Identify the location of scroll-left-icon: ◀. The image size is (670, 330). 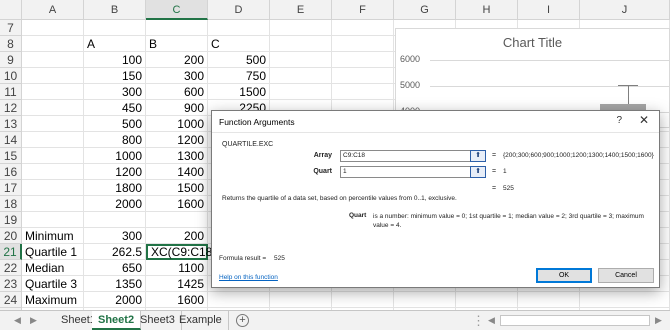
(491, 320).